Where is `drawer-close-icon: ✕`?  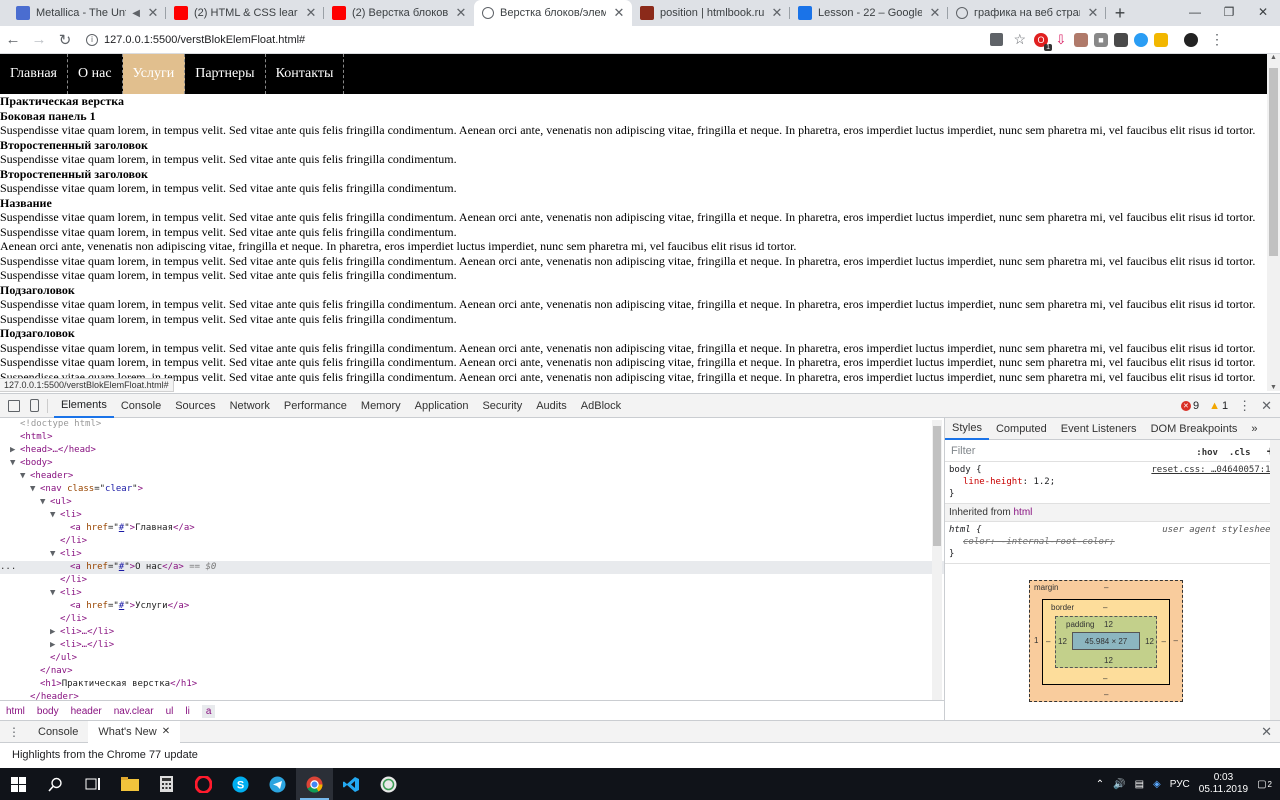
drawer-close-icon: ✕ is located at coordinates (1270, 732).